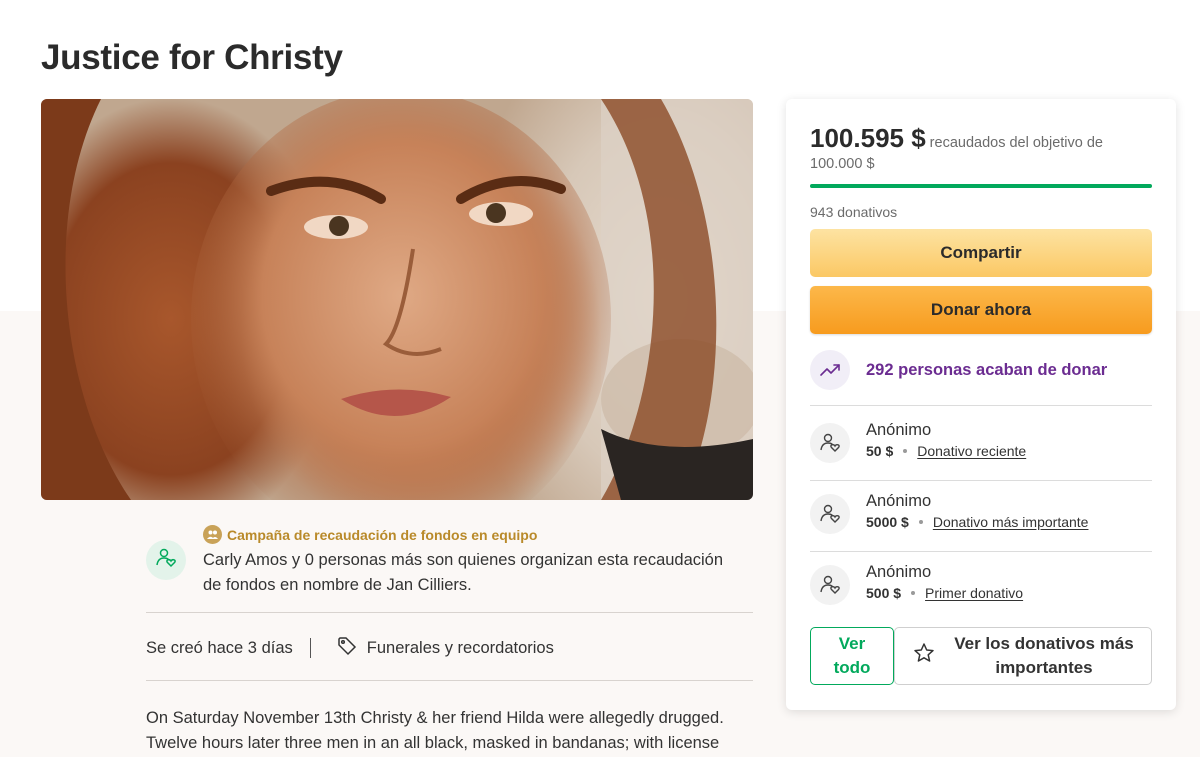  Describe the element at coordinates (884, 593) in the screenshot. I see `donor-amount: 500 $` at that location.